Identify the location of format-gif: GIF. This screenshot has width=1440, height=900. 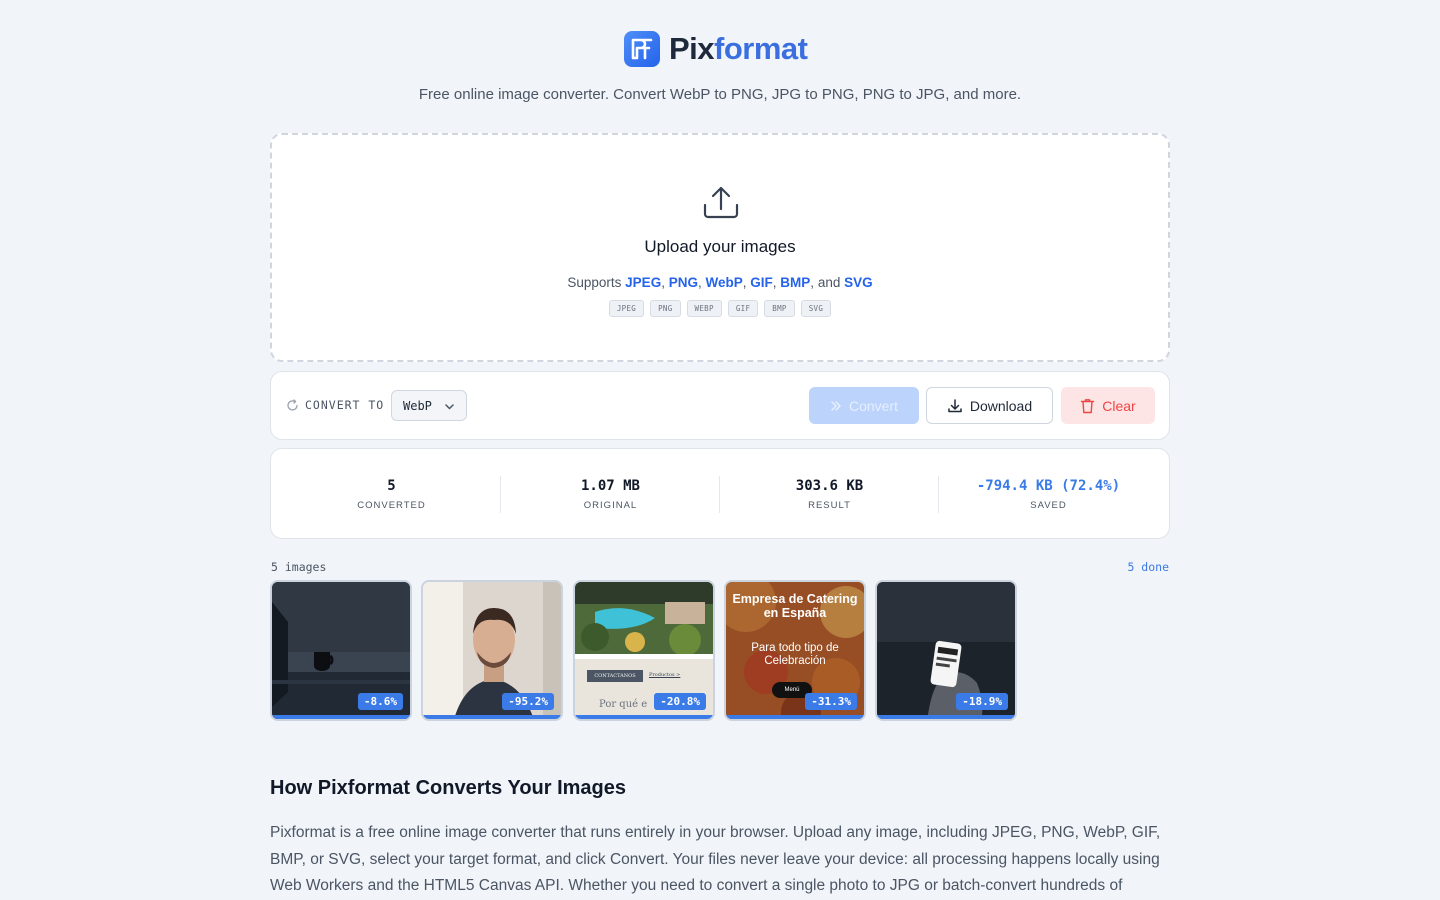
(761, 282).